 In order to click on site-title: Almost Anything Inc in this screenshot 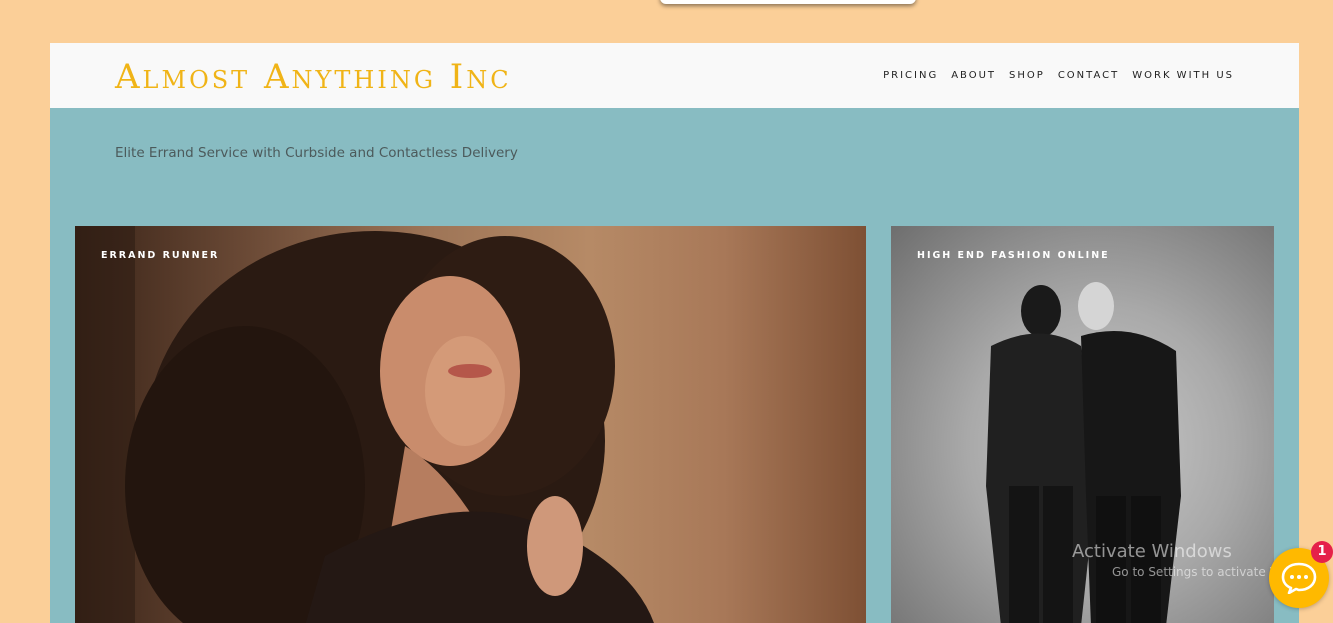, I will do `click(313, 77)`.